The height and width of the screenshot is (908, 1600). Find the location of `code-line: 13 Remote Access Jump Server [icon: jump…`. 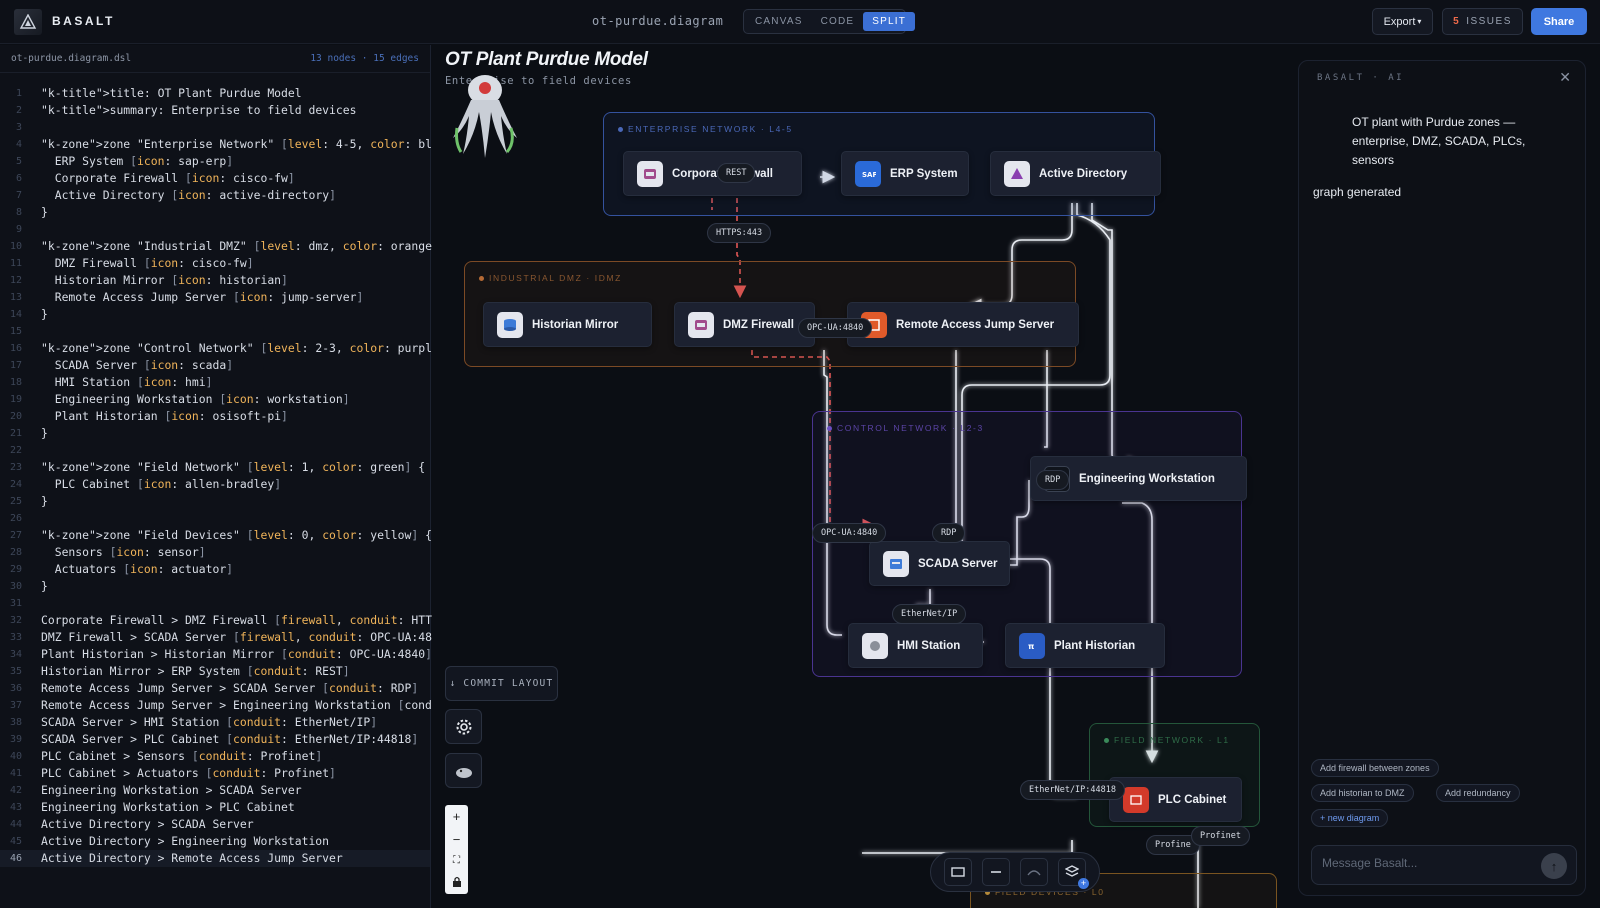

code-line: 13 Remote Access Jump Server [icon: jump… is located at coordinates (215, 297).